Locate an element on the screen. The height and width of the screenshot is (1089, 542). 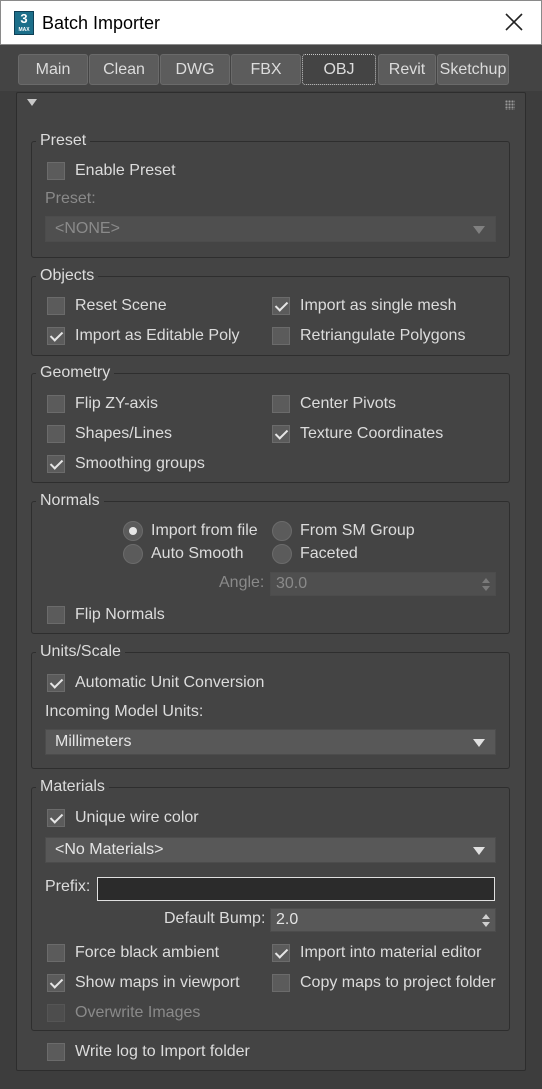
texture-coordinates-checkbox: Texture Coordinates is located at coordinates (357, 434).